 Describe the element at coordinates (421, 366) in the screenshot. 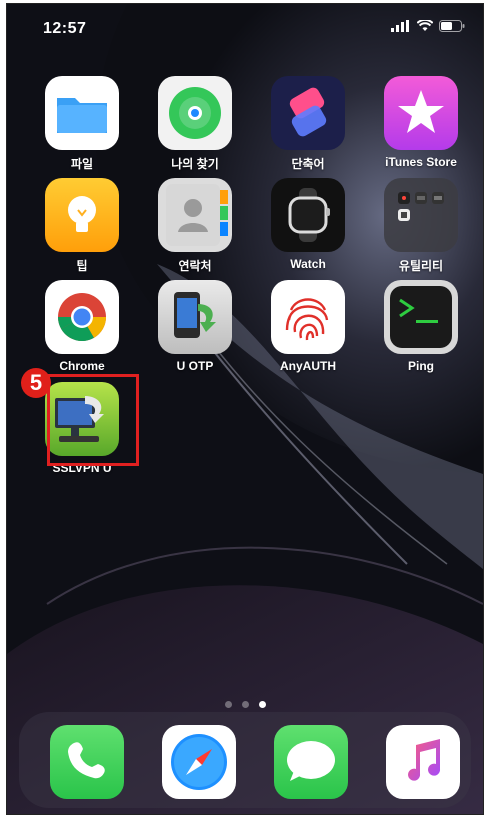

I see `app-label: Ping` at that location.